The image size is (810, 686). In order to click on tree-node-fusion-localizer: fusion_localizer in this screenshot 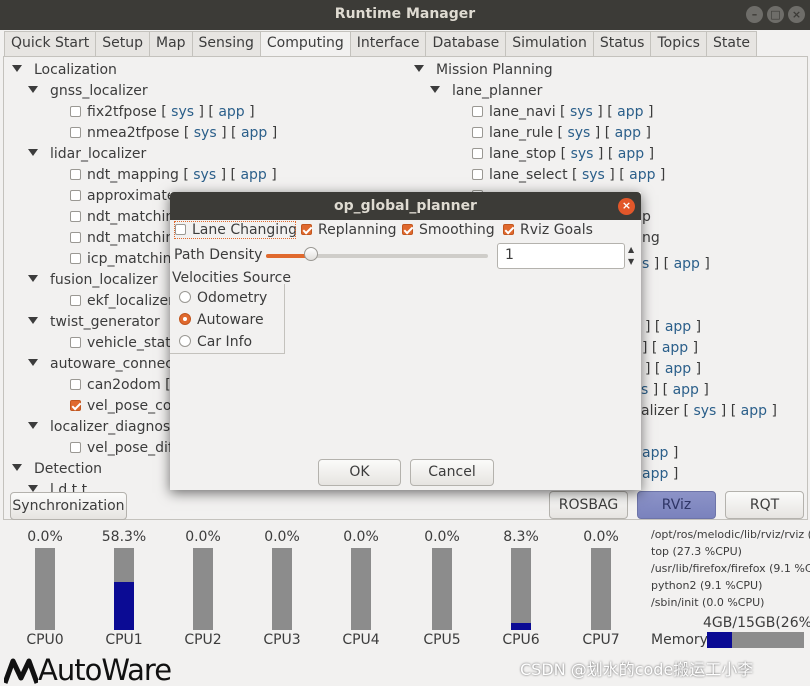, I will do `click(93, 280)`.